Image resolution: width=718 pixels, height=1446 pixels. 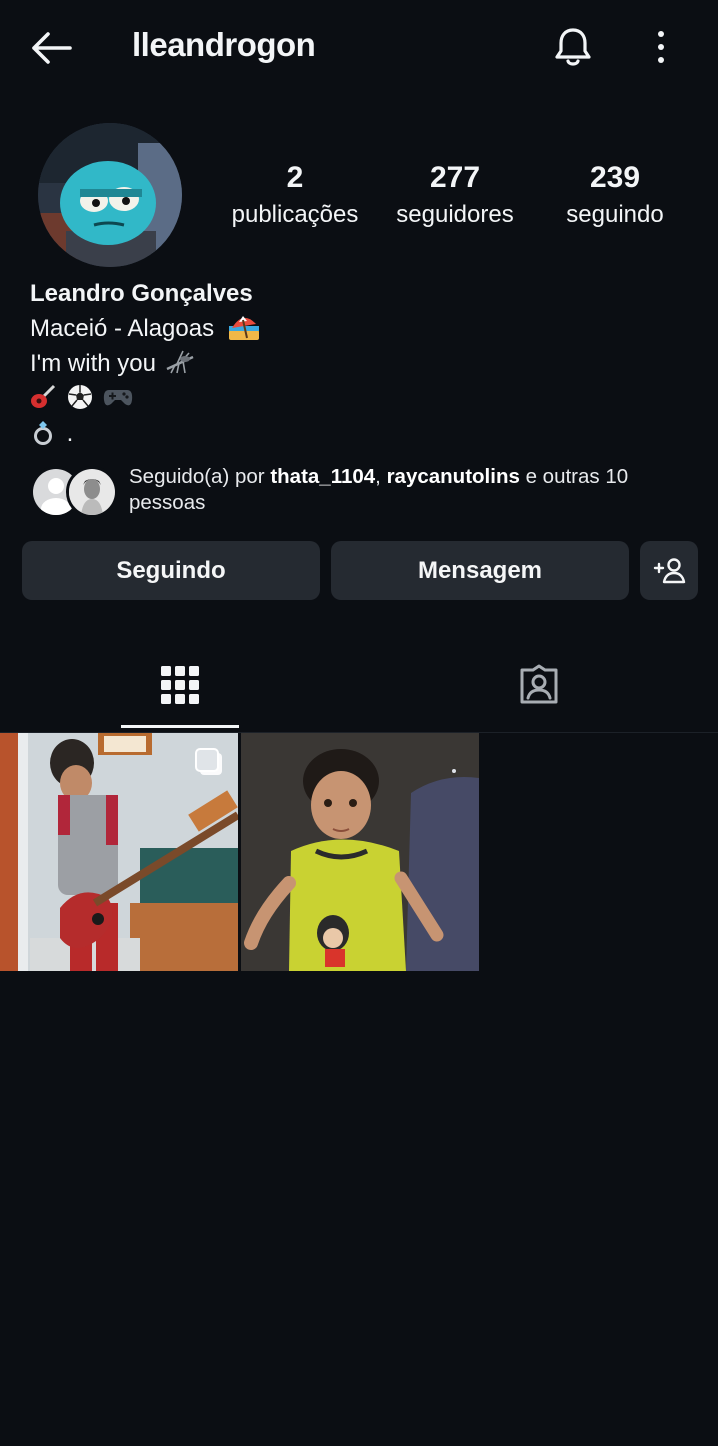 I want to click on bio-line-4: ., so click(x=144, y=433).